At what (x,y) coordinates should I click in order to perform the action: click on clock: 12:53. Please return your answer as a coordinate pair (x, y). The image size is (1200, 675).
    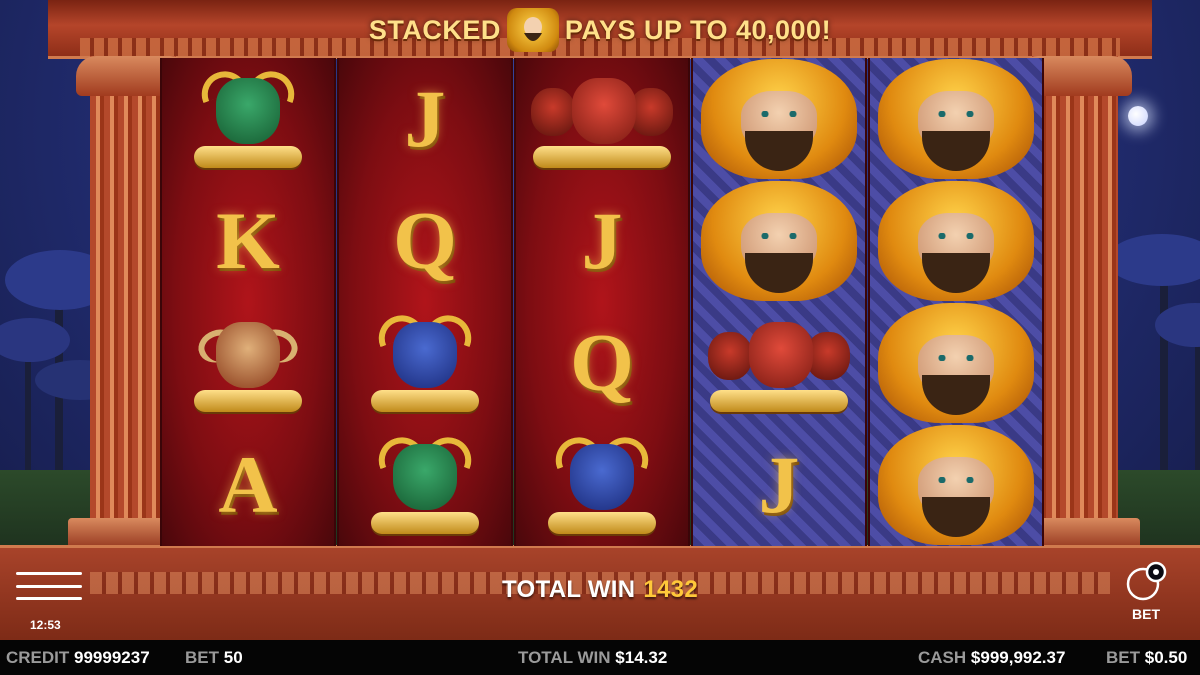
    Looking at the image, I should click on (45, 625).